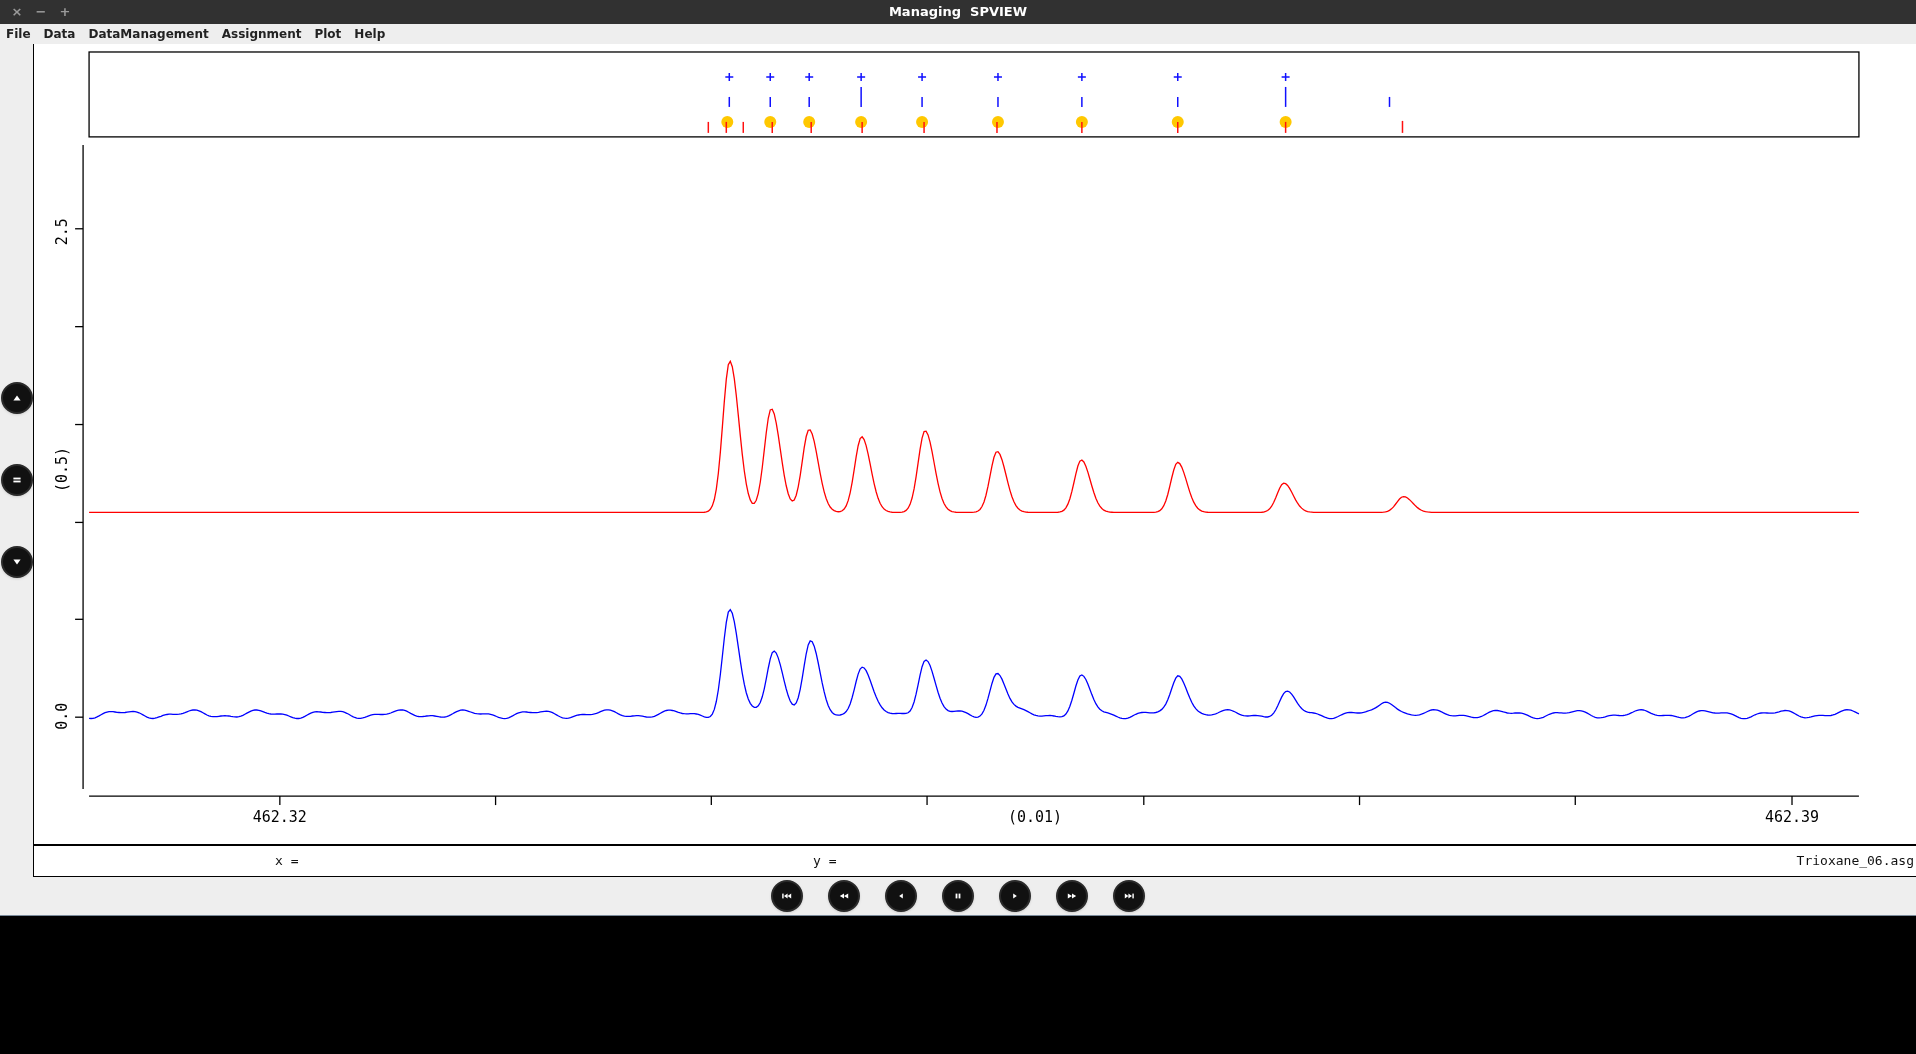  I want to click on reset-button, so click(16, 480).